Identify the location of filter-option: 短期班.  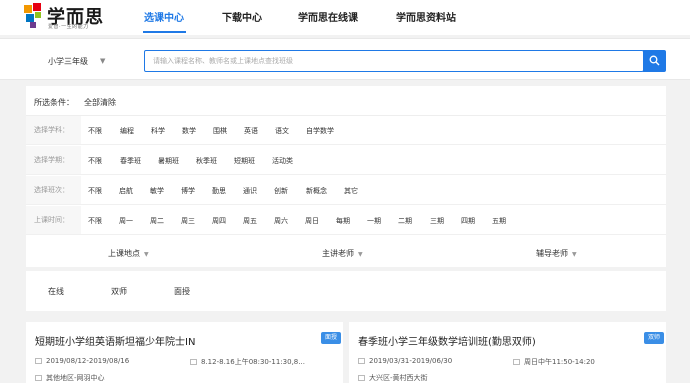
(244, 161).